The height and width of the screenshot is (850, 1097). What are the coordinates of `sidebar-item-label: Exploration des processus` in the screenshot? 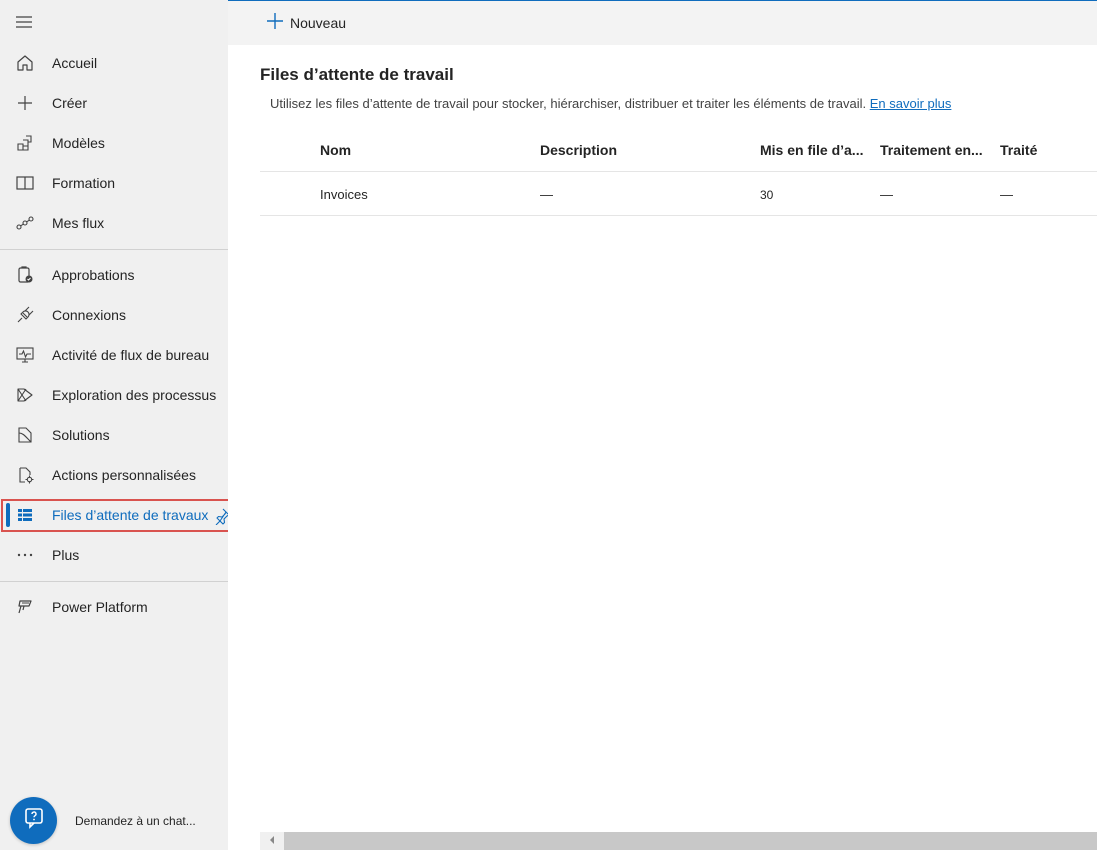 It's located at (134, 395).